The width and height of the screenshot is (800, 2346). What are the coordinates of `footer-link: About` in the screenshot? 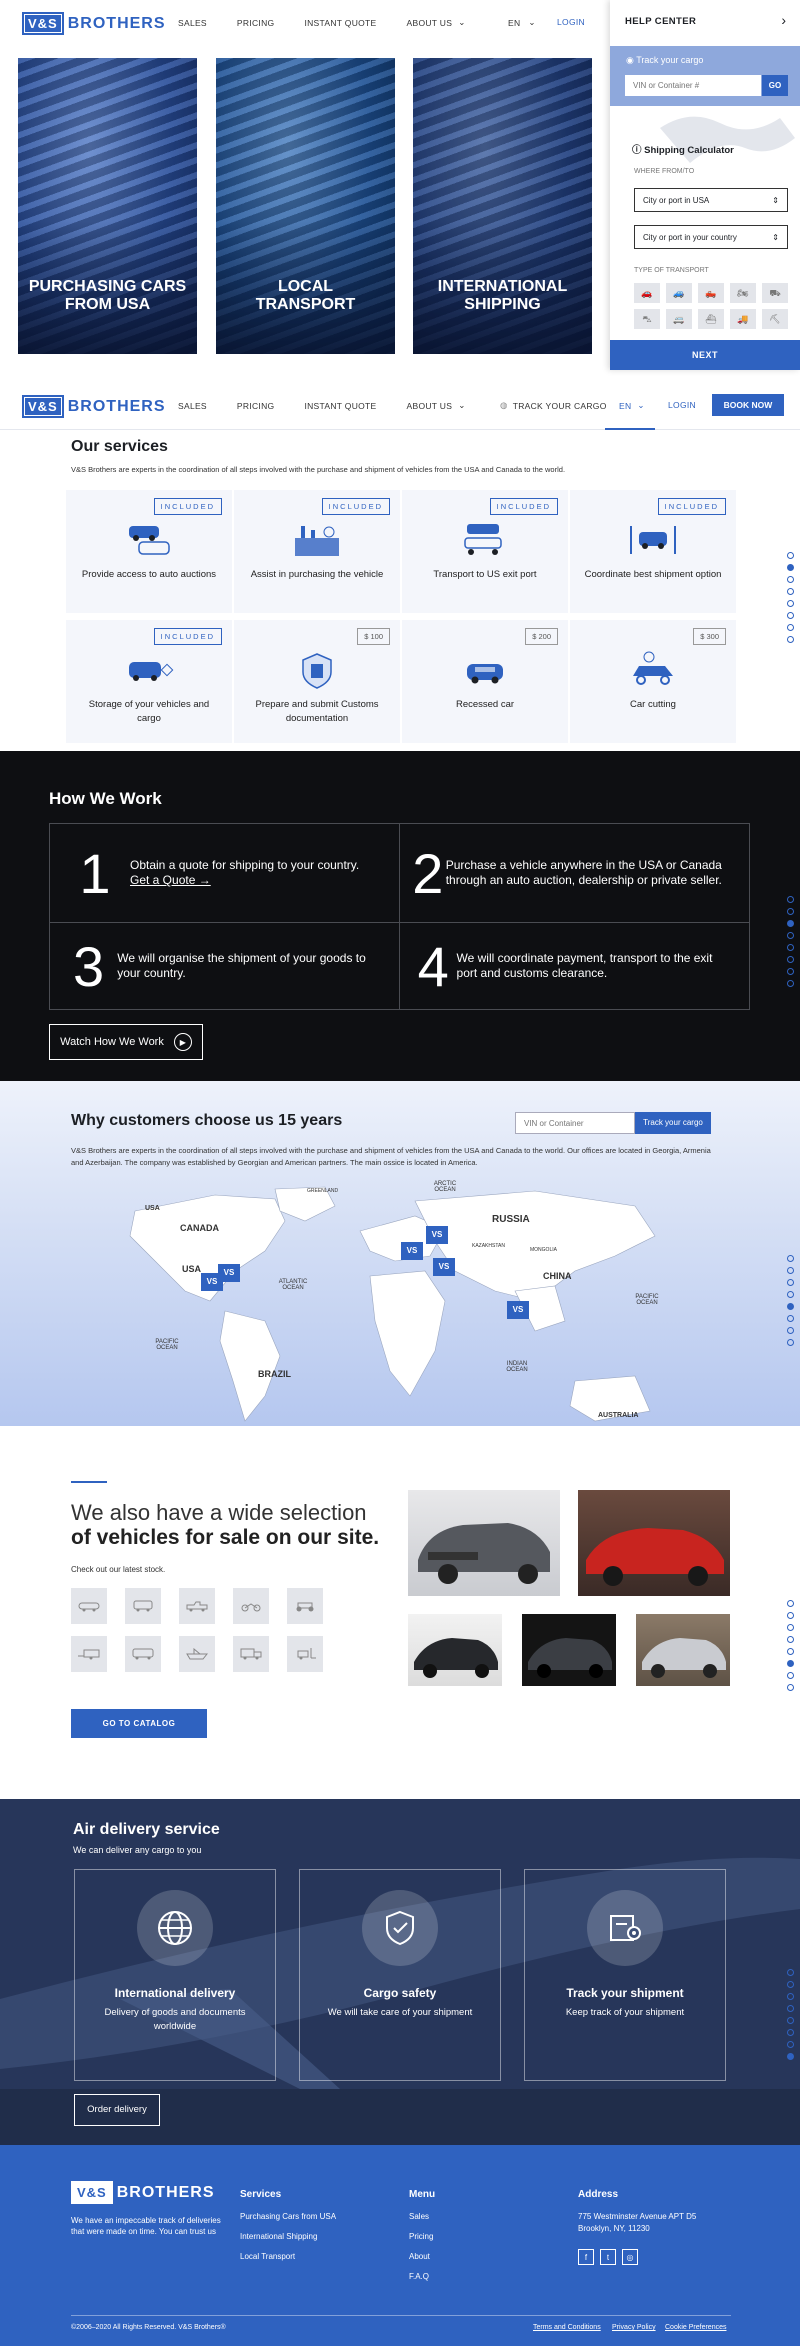 It's located at (422, 2256).